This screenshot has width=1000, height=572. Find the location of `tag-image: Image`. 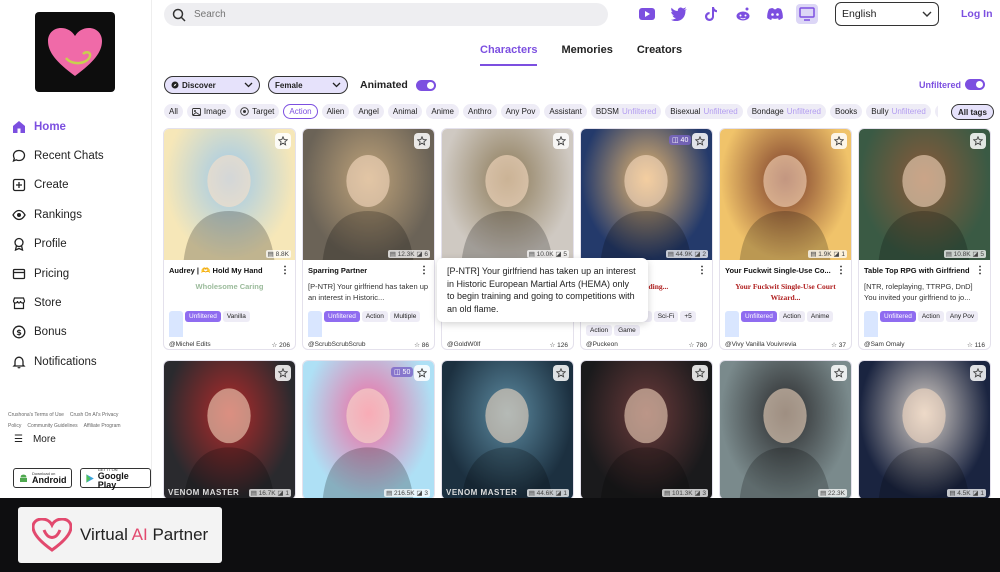

tag-image: Image is located at coordinates (209, 111).